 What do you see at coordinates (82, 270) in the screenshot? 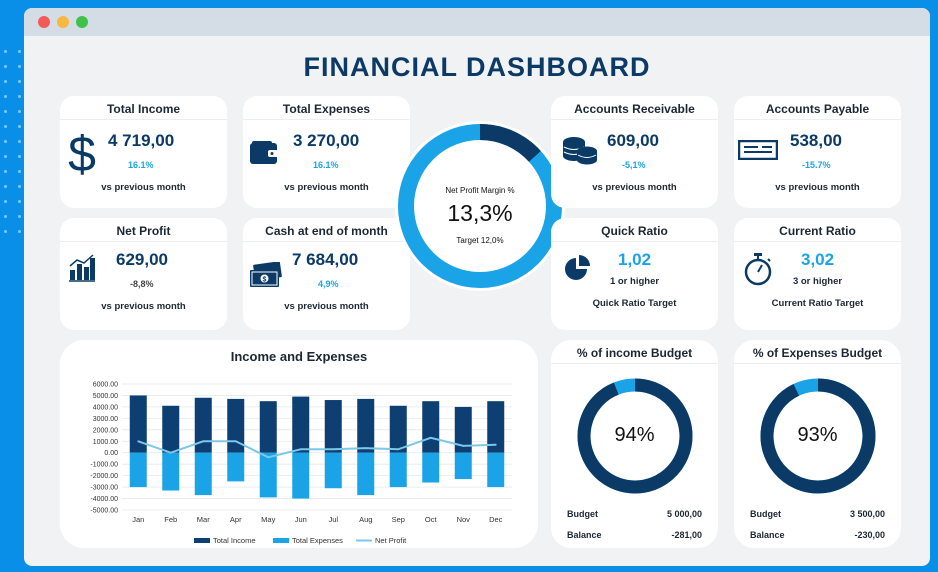
I see `bar-chart-icon` at bounding box center [82, 270].